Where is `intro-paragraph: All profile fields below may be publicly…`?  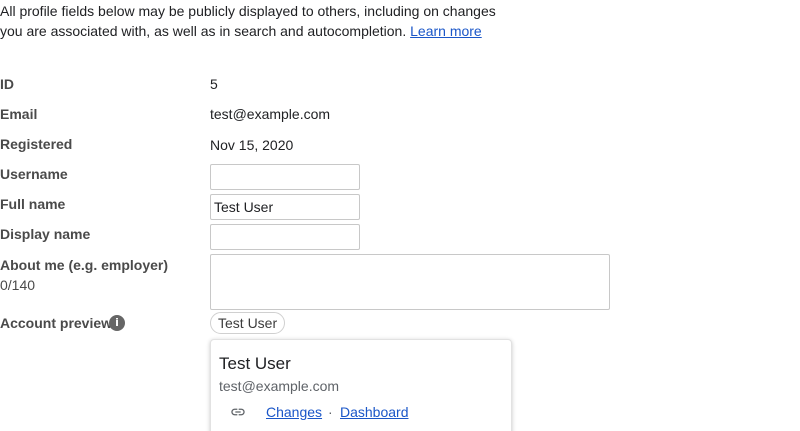
intro-paragraph: All profile fields below may be publicly… is located at coordinates (260, 21).